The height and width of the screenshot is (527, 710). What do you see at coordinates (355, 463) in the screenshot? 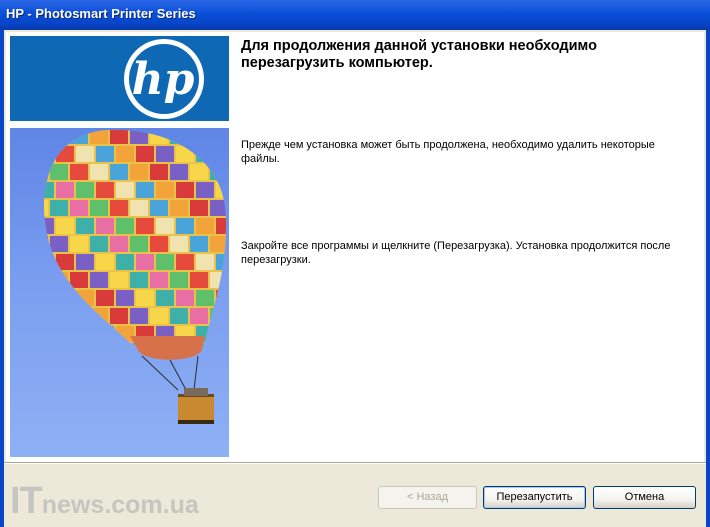
I see `footer-separator` at bounding box center [355, 463].